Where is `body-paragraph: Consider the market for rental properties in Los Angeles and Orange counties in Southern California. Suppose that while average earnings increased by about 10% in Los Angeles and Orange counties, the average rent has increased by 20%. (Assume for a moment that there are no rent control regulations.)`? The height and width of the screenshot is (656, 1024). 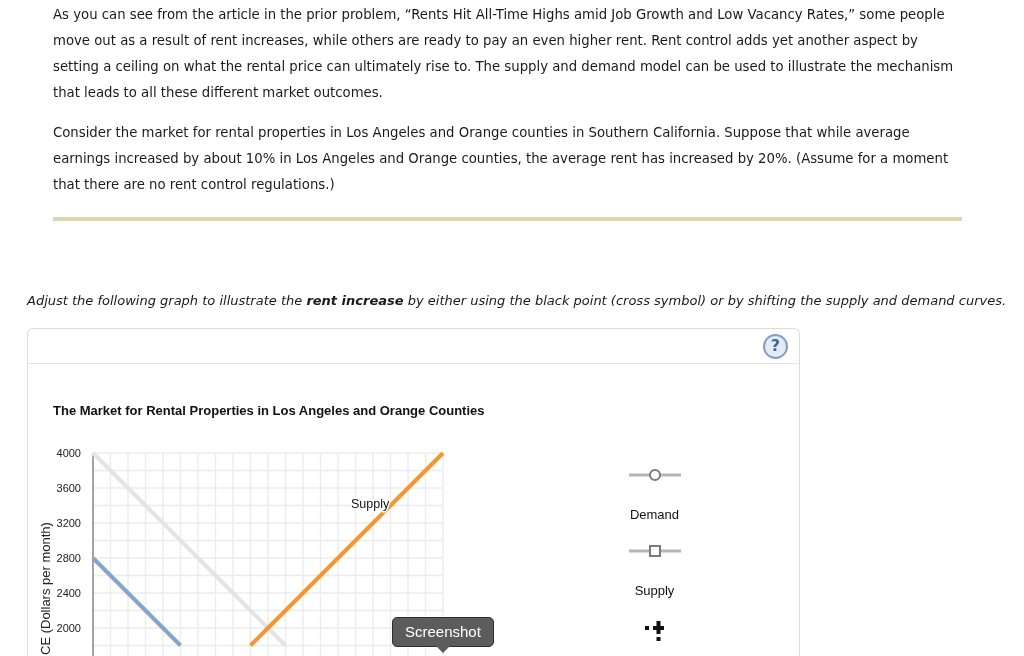
body-paragraph: Consider the market for rental properties in Los Angeles and Orange counties in Southern California. Suppose that while average earnings increased by about 10% in Los Angeles and Orange counties, the average rent has increased by 20%. (Assume for a moment that there are no rent control regulations.) is located at coordinates (501, 159).